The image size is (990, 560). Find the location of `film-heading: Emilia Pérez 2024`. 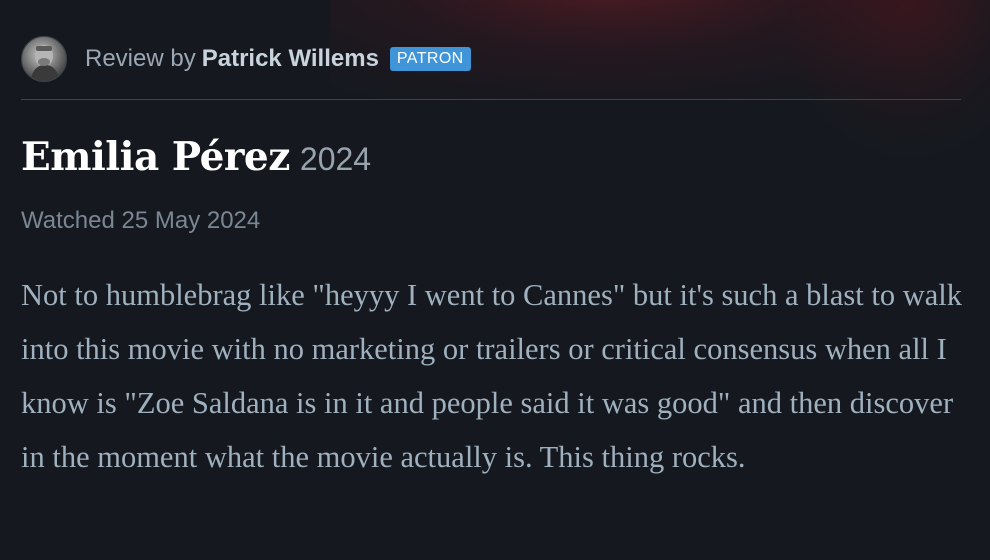

film-heading: Emilia Pérez 2024 is located at coordinates (196, 157).